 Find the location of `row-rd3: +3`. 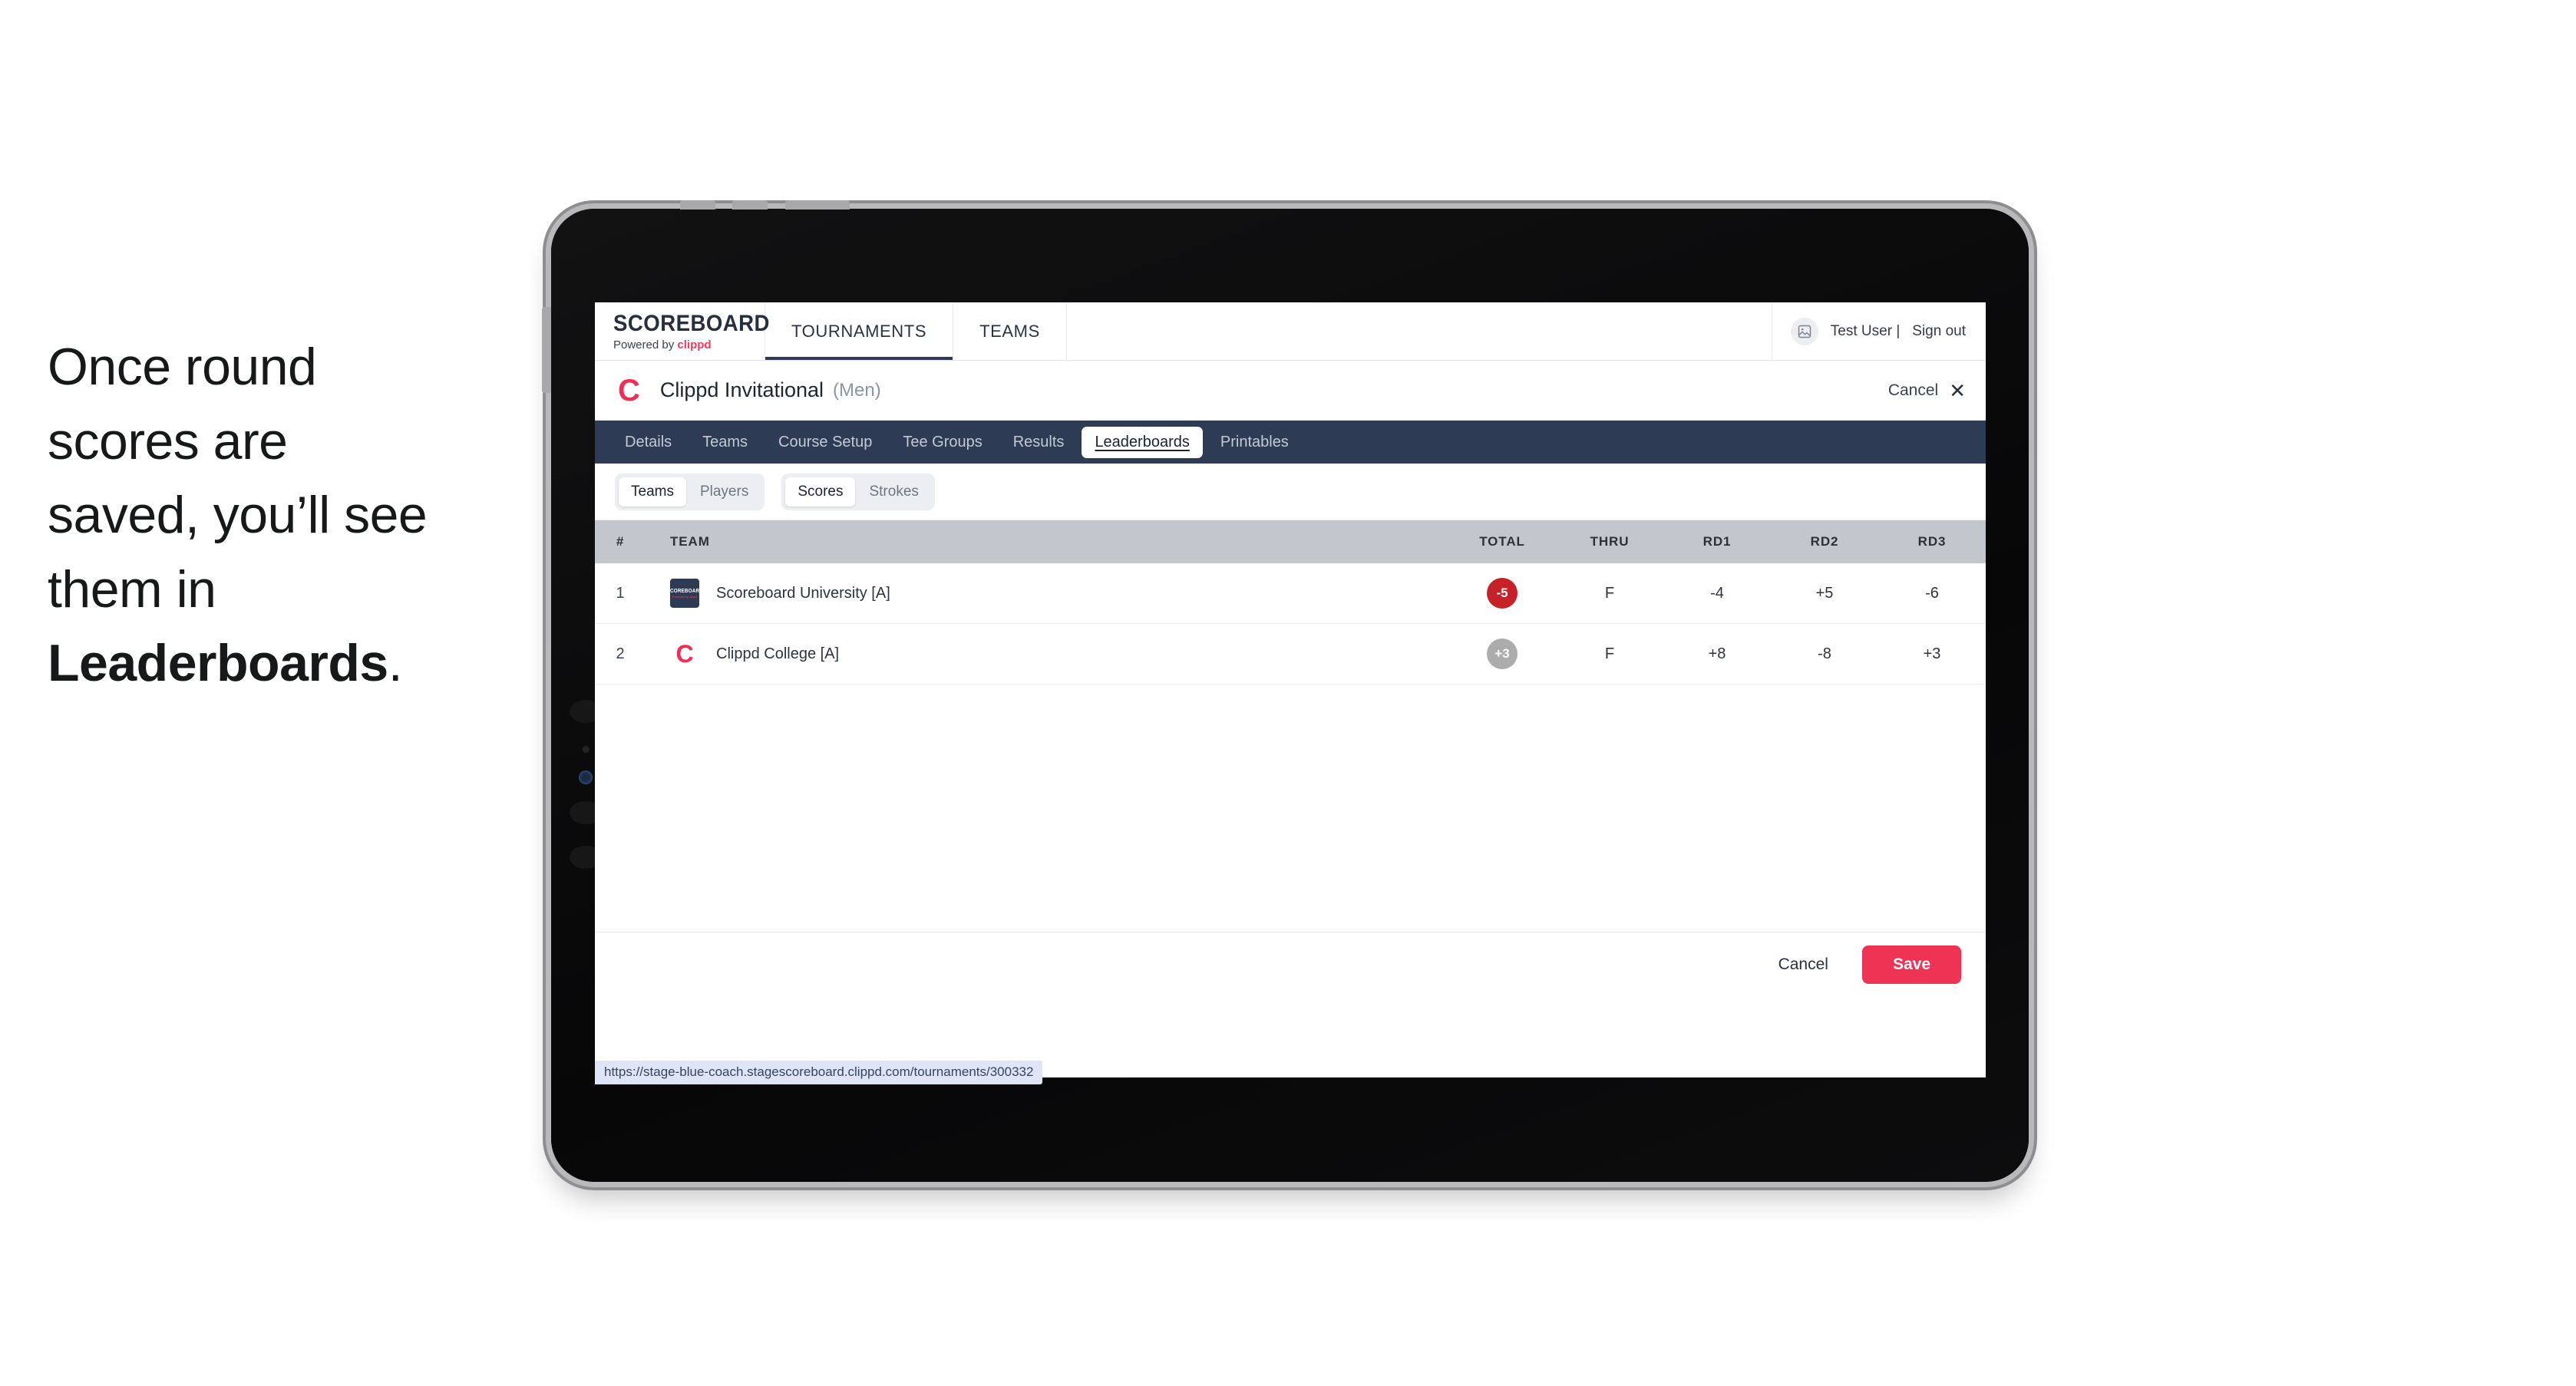

row-rd3: +3 is located at coordinates (1932, 654).